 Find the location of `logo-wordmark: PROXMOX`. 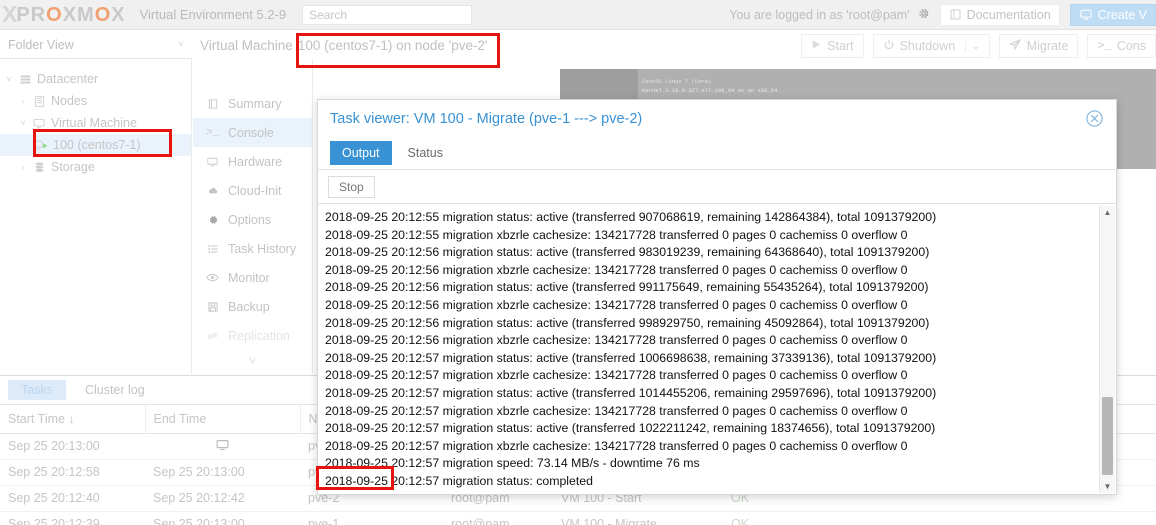

logo-wordmark: PROXMOX is located at coordinates (71, 14).